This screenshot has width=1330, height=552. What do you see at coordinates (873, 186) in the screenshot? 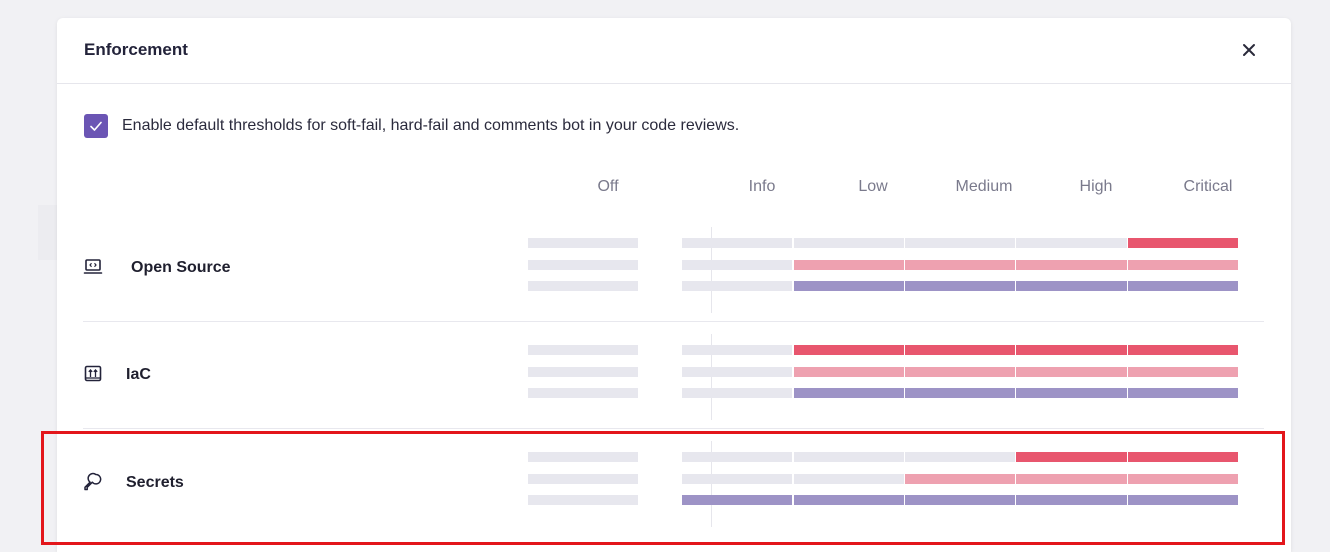
I see `column-header-low: Low` at bounding box center [873, 186].